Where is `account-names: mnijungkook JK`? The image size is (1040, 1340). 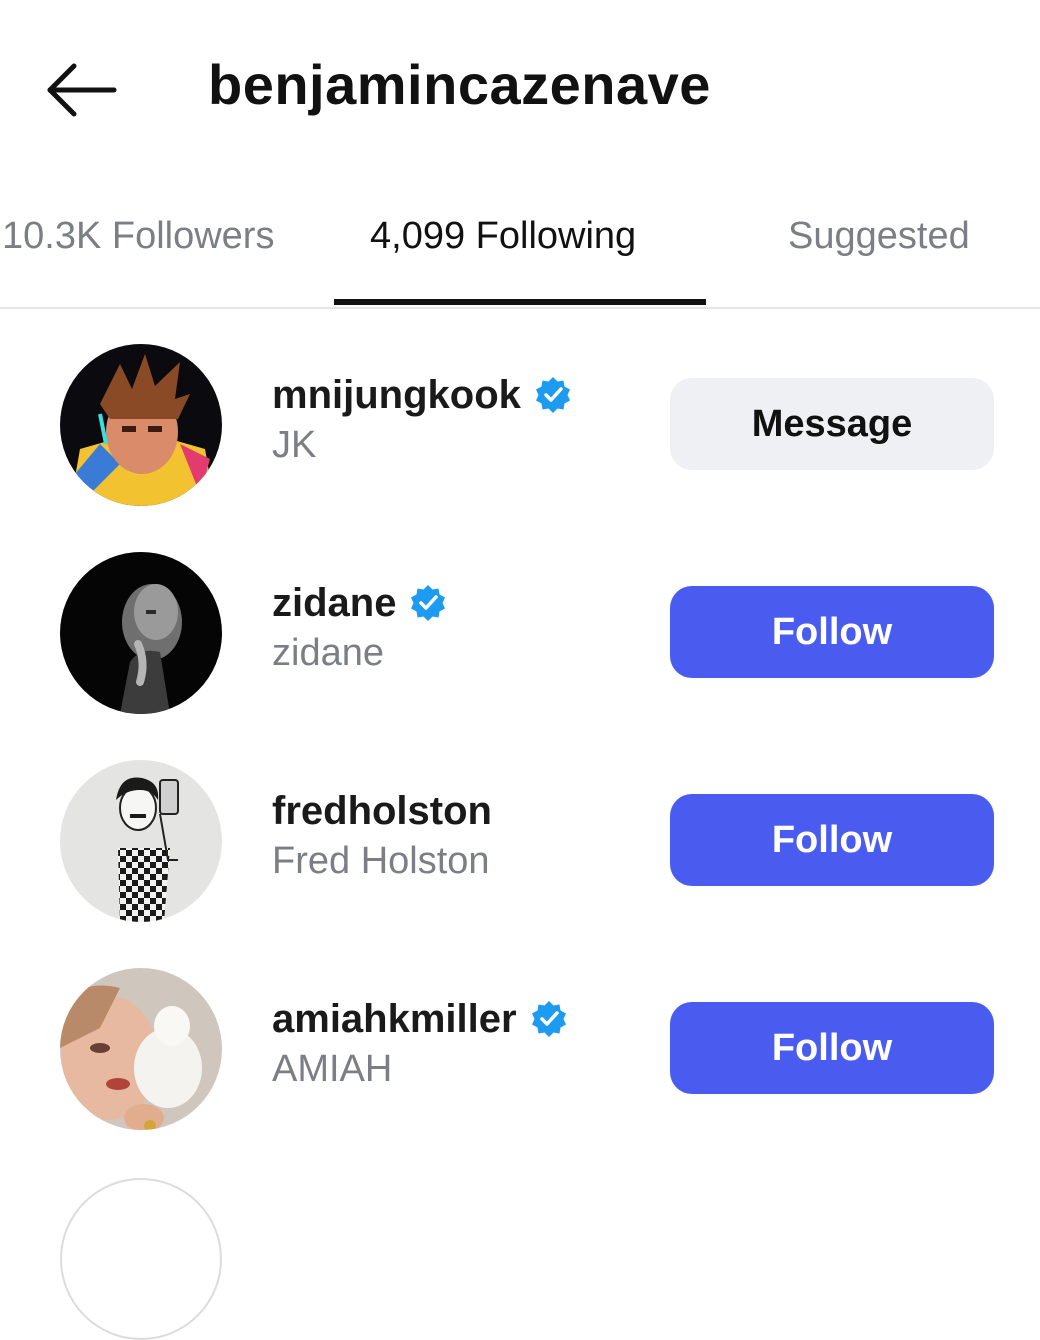
account-names: mnijungkook JK is located at coordinates (422, 418).